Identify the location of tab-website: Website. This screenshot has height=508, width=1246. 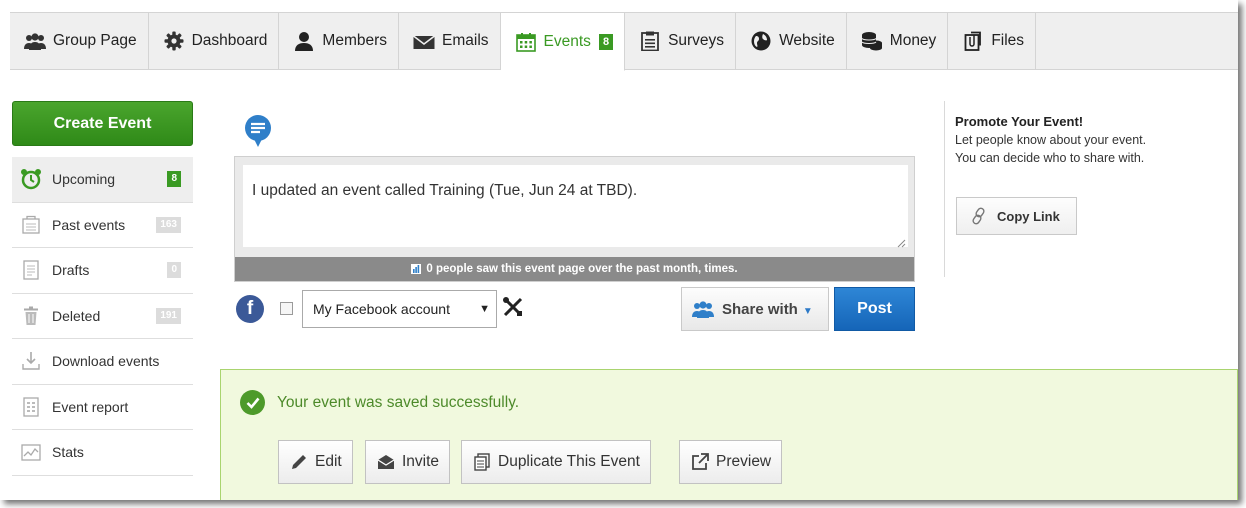
(791, 41).